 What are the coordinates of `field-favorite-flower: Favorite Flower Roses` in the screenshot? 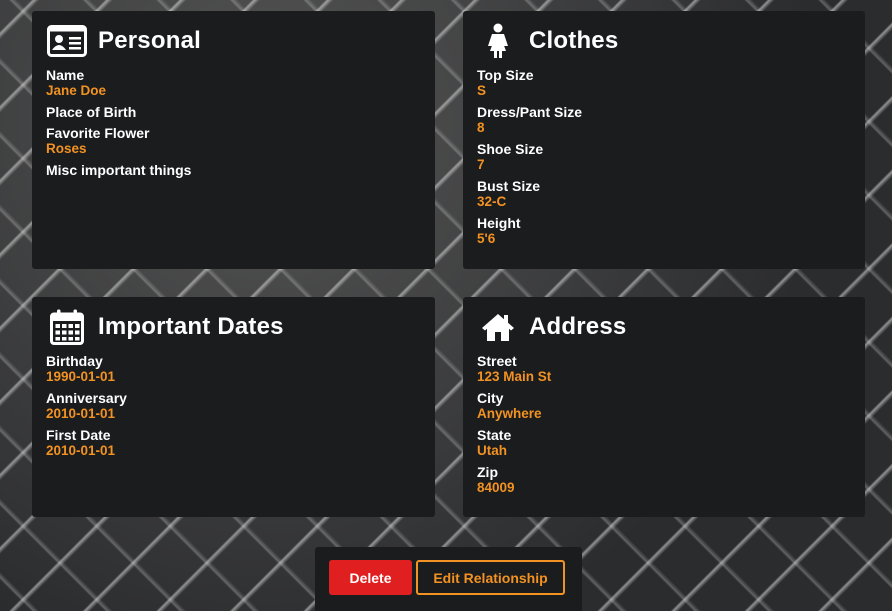 It's located at (233, 141).